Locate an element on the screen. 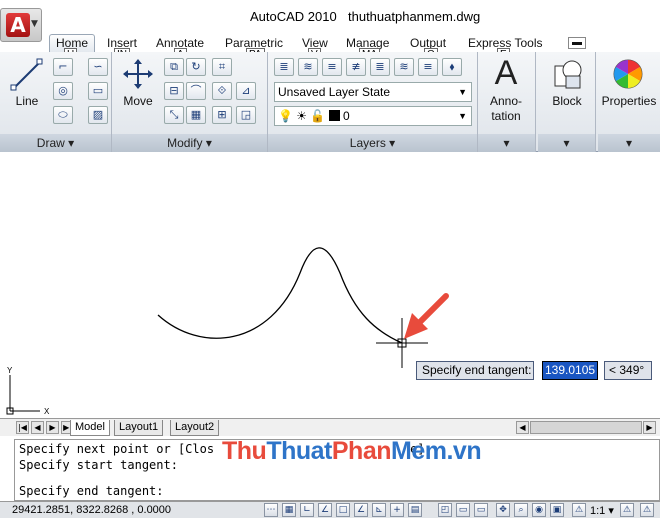  mirror-icon: ⊟ is located at coordinates (174, 91).